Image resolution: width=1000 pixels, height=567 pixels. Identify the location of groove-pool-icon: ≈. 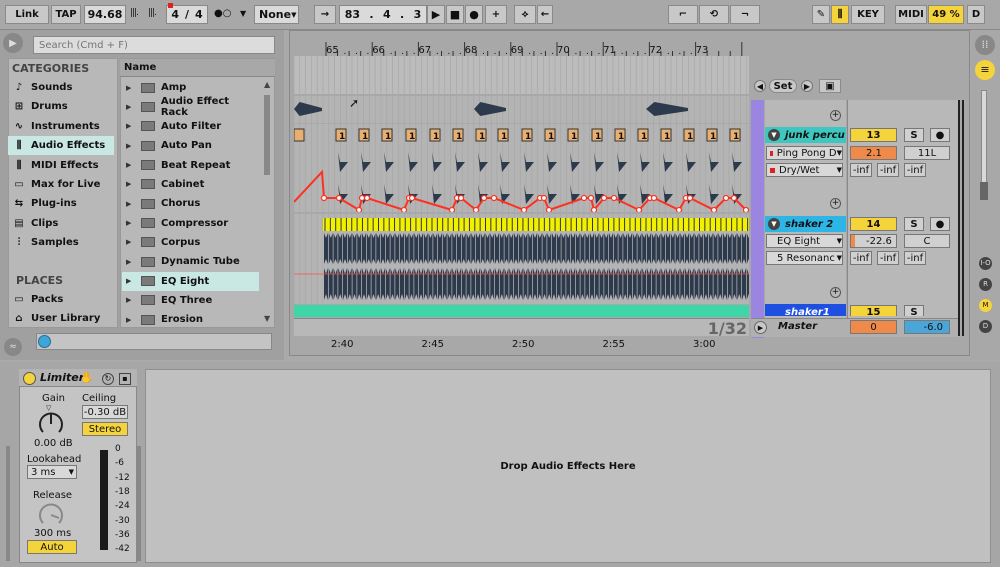
(13, 347).